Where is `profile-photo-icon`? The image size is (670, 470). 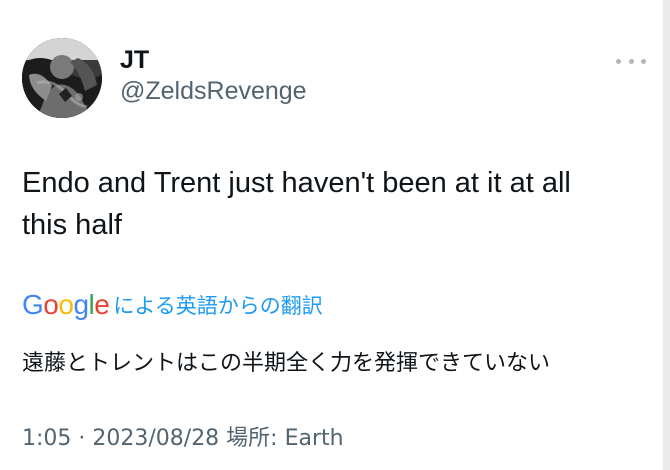
profile-photo-icon is located at coordinates (62, 78).